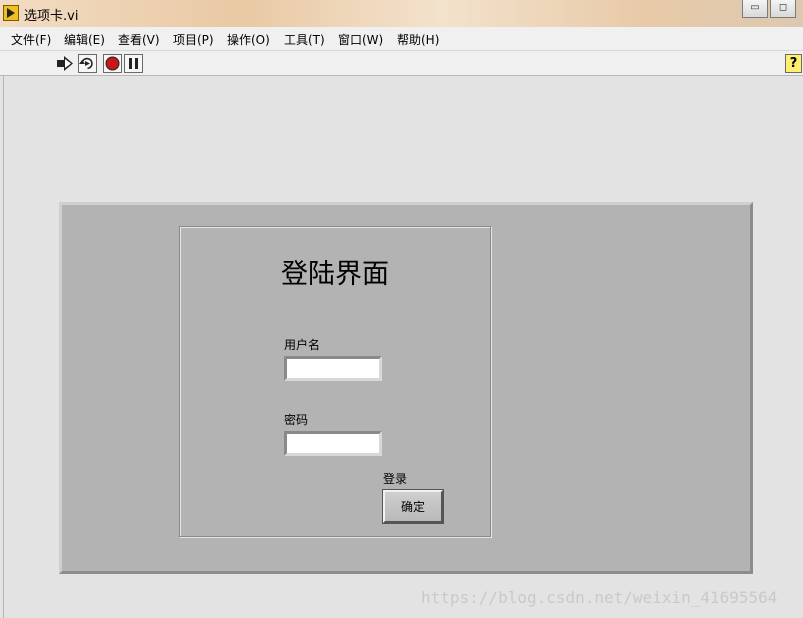 The image size is (803, 618). I want to click on run-icon, so click(65, 63).